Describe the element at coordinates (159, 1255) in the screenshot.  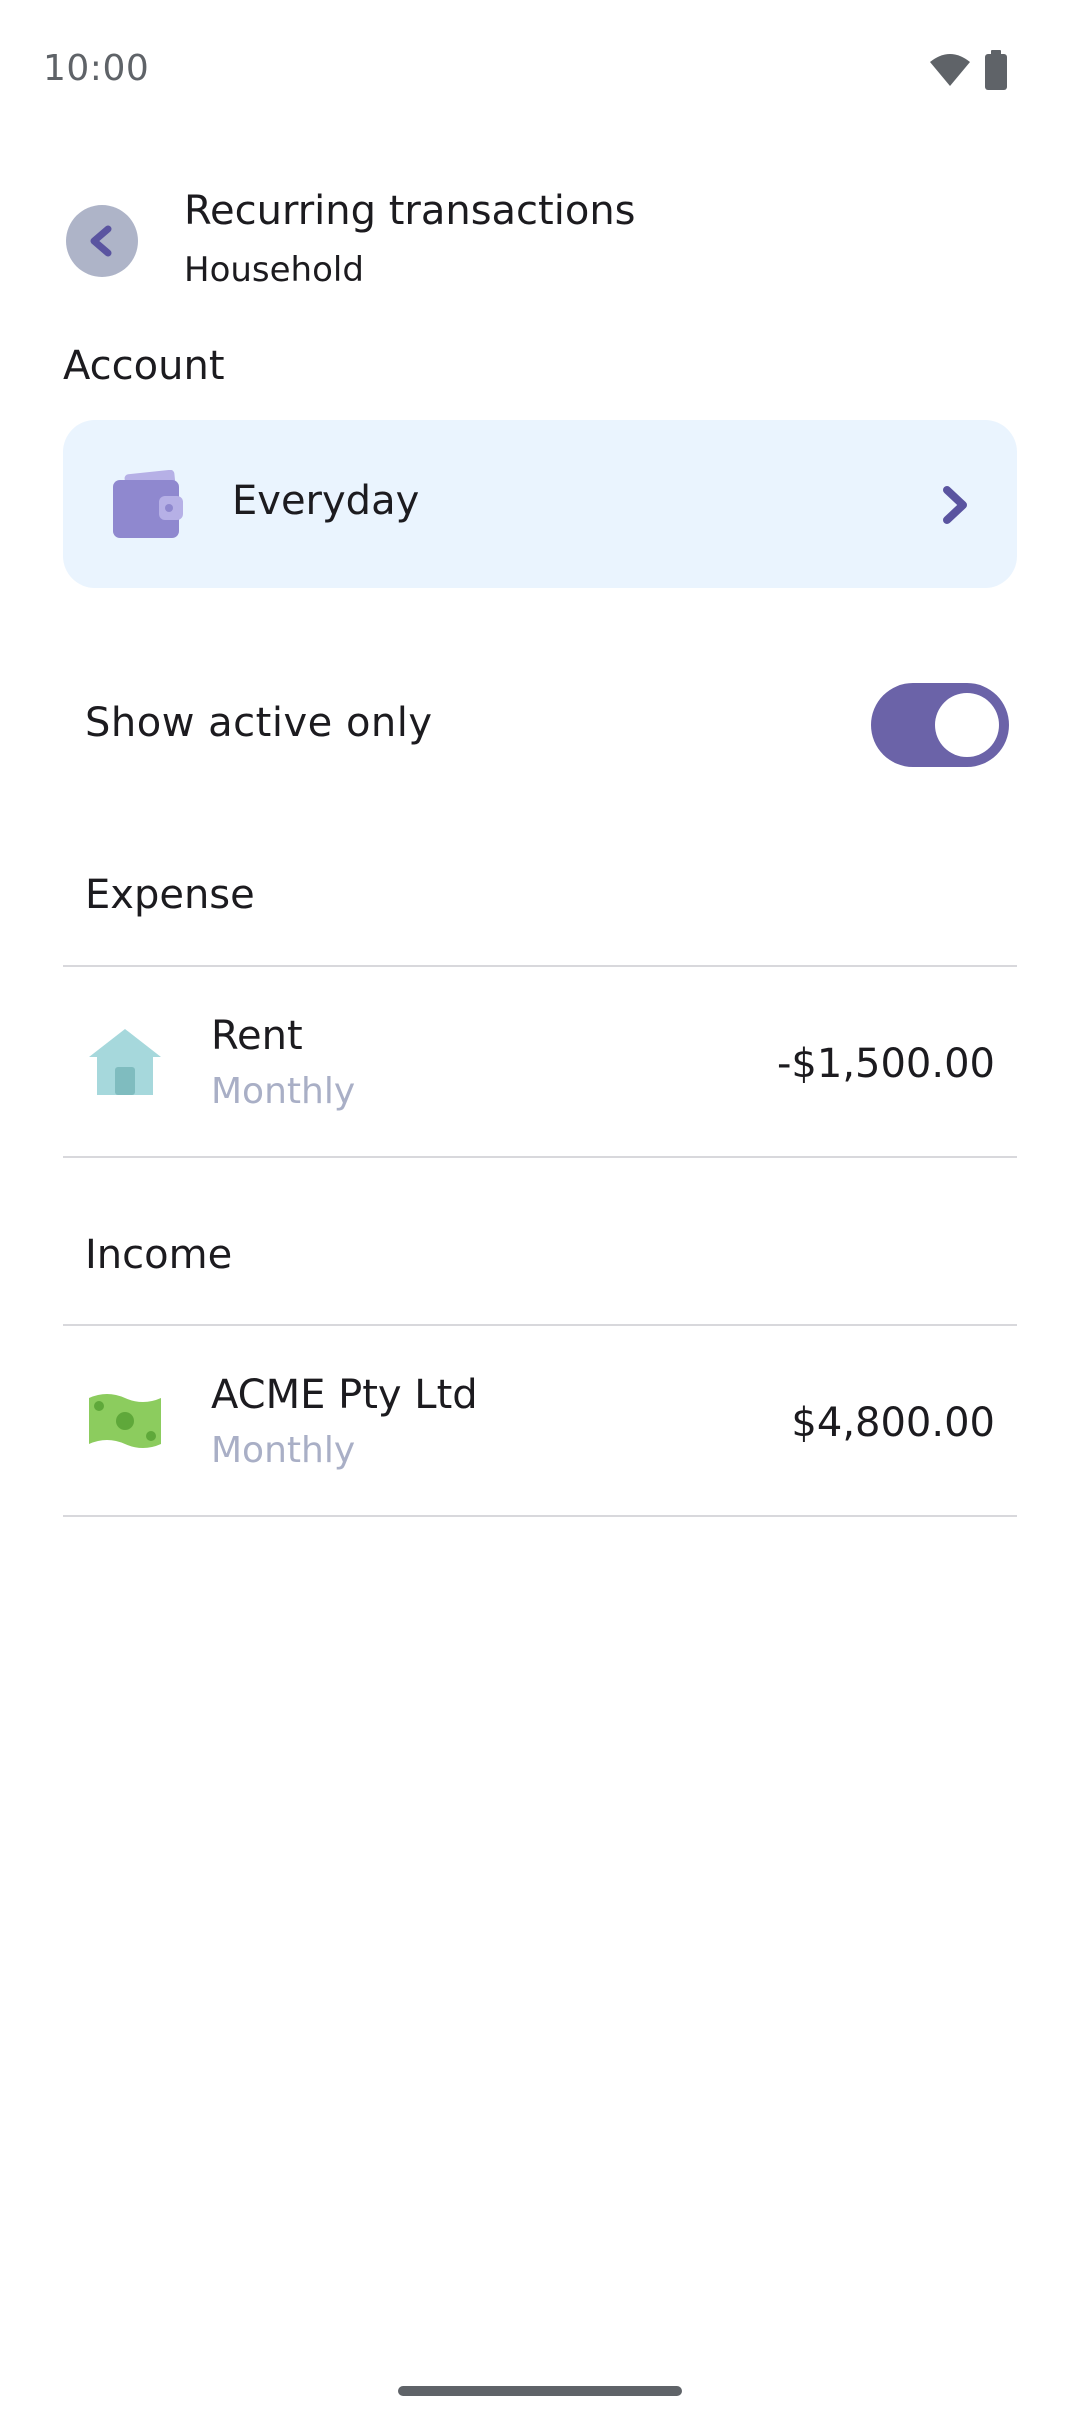
I see `income-section-header: Income` at that location.